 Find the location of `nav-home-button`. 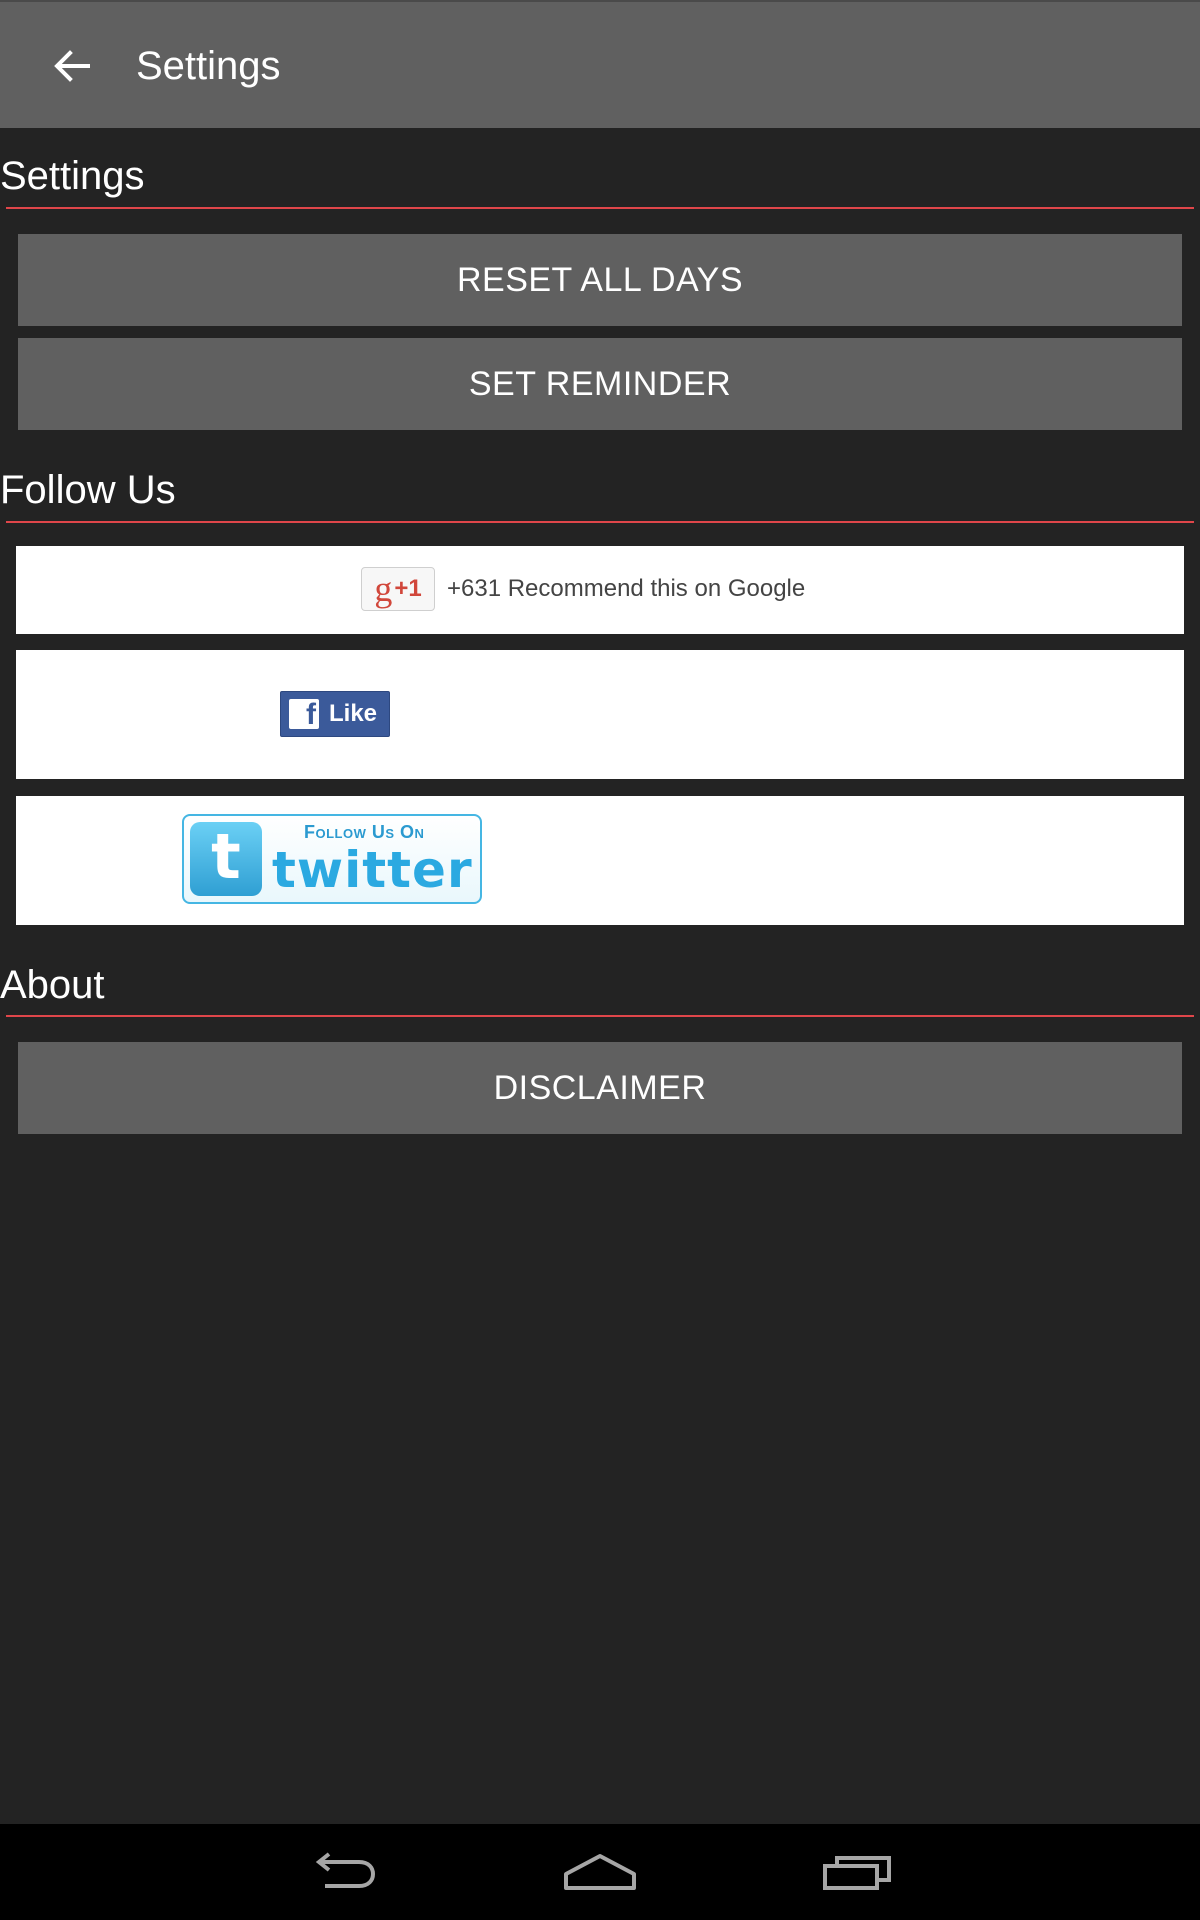

nav-home-button is located at coordinates (600, 1872).